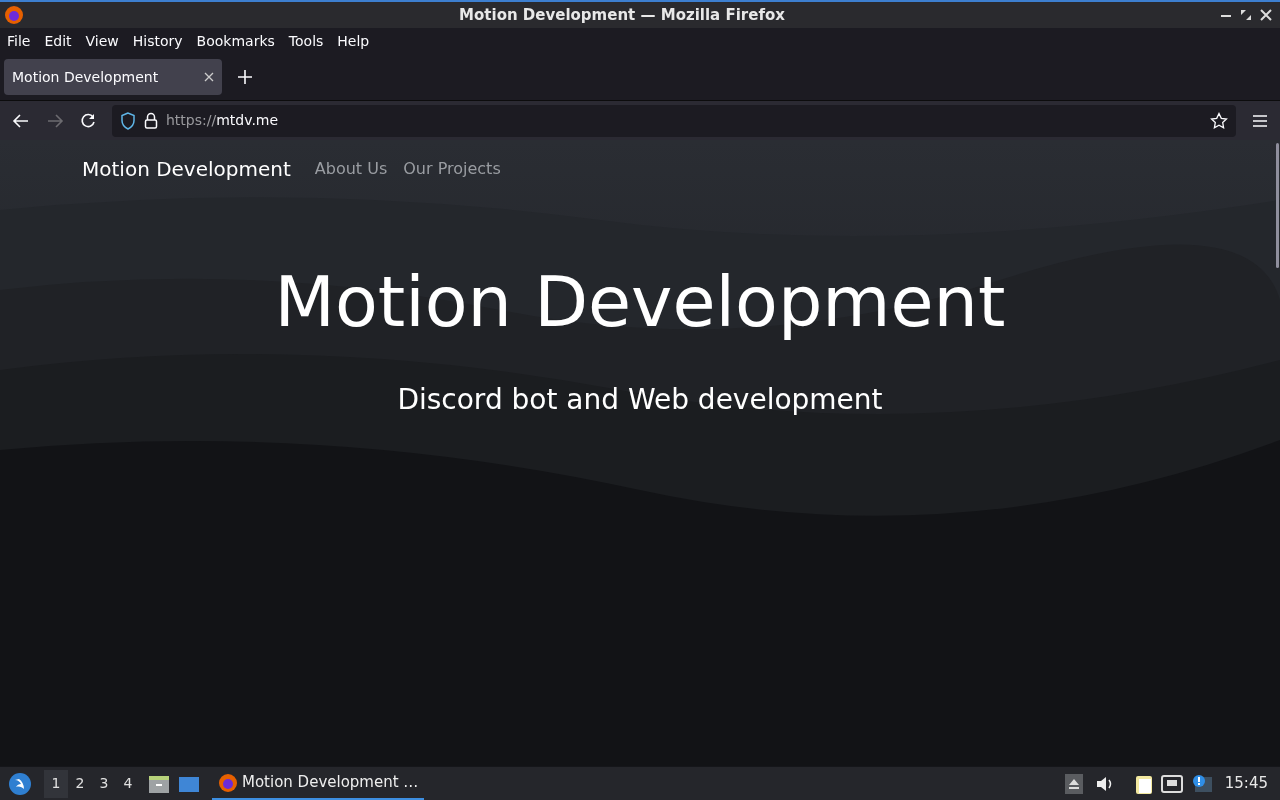 This screenshot has height=800, width=1280. Describe the element at coordinates (1246, 784) in the screenshot. I see `clock-text: 15:45` at that location.